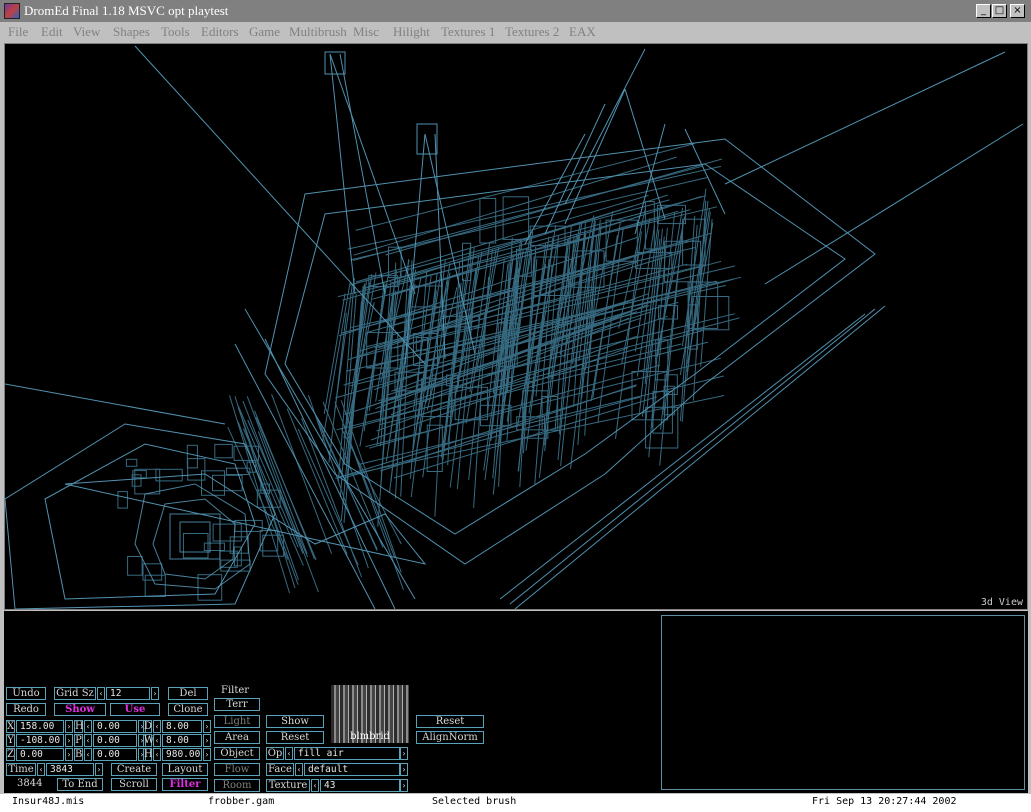 The image size is (1031, 812). I want to click on h-label: H, so click(79, 726).